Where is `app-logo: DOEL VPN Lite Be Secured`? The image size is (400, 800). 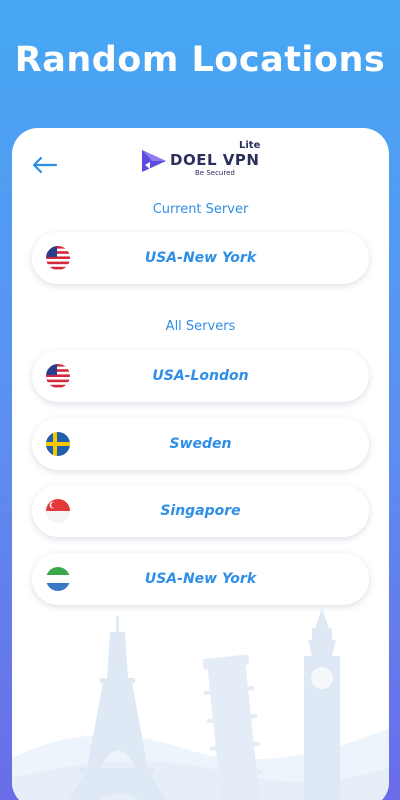 app-logo: DOEL VPN Lite Be Secured is located at coordinates (205, 160).